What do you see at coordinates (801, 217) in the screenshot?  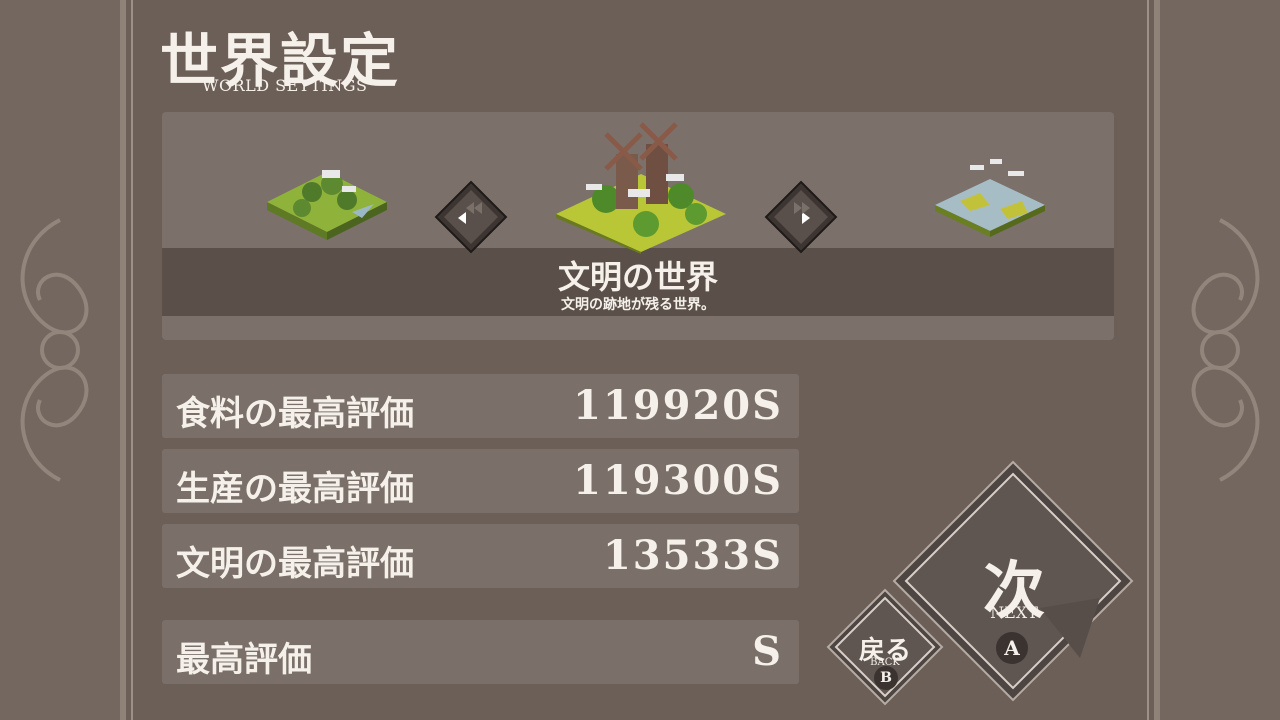 I see `next-world-button` at bounding box center [801, 217].